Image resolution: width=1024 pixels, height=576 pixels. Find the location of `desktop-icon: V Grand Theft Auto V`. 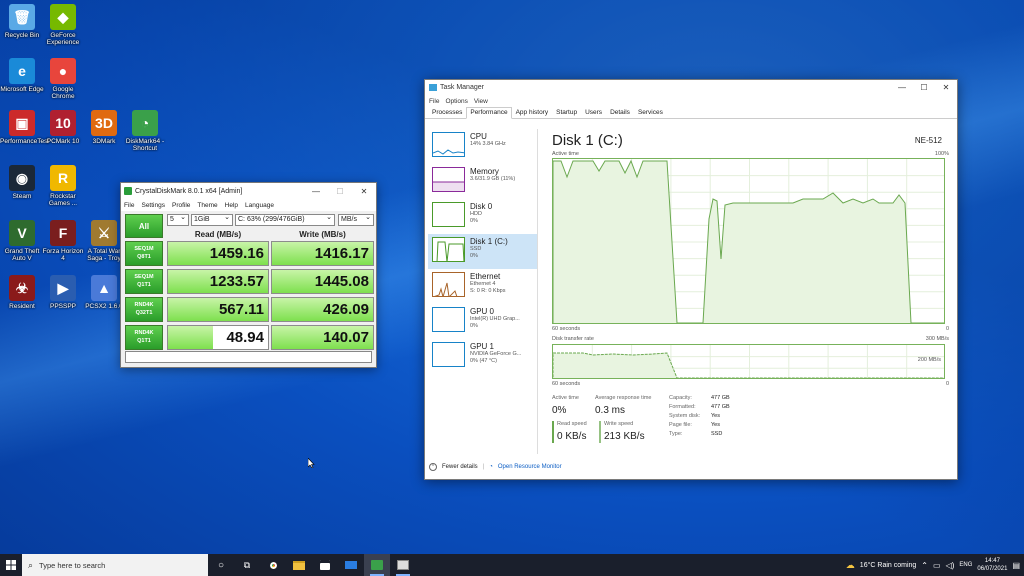

desktop-icon: V Grand Theft Auto V is located at coordinates (22, 241).